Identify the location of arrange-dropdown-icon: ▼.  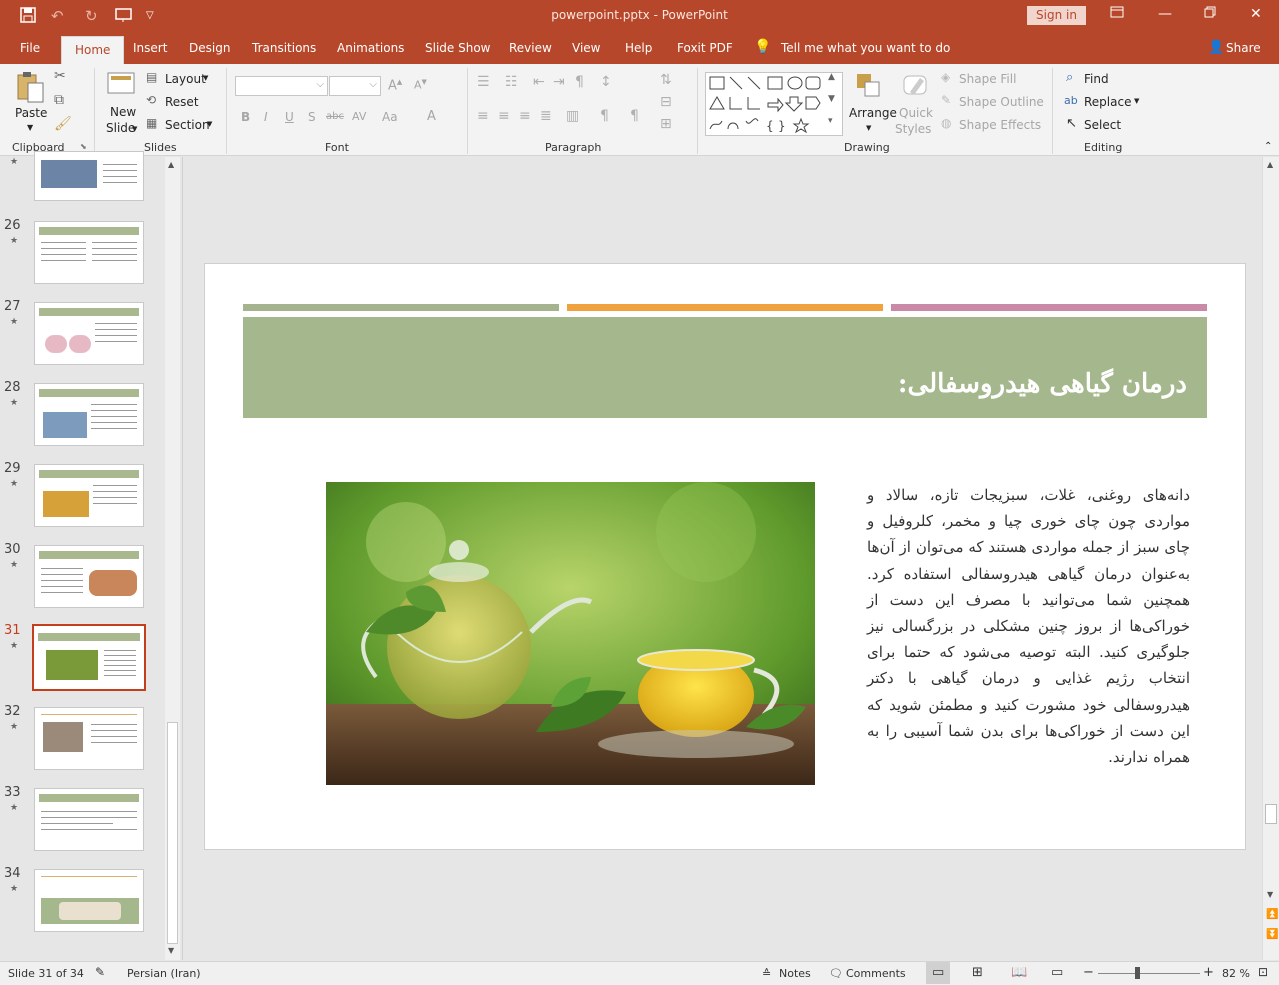
(868, 128).